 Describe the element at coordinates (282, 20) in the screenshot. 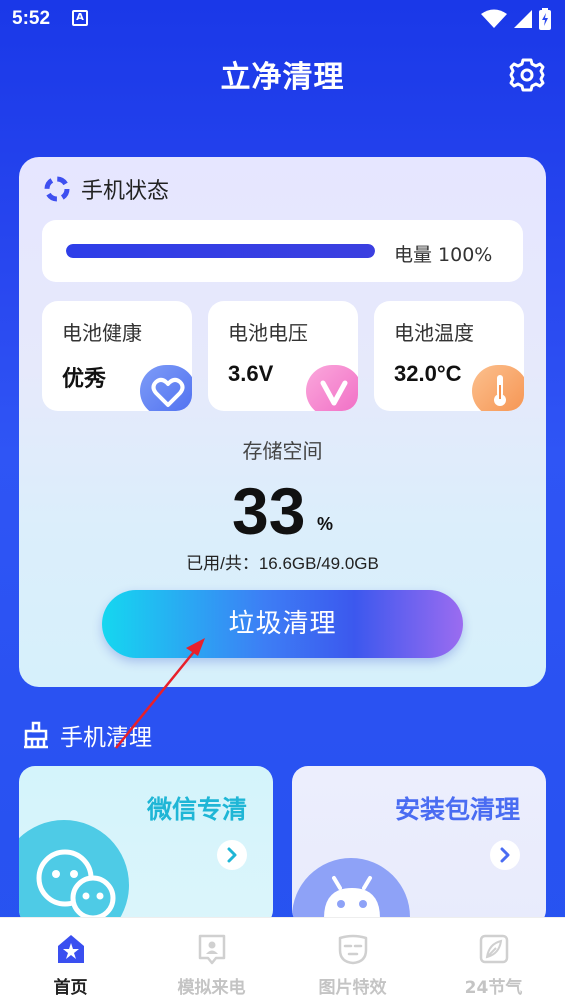

I see `status-bar: 5:52 A` at that location.